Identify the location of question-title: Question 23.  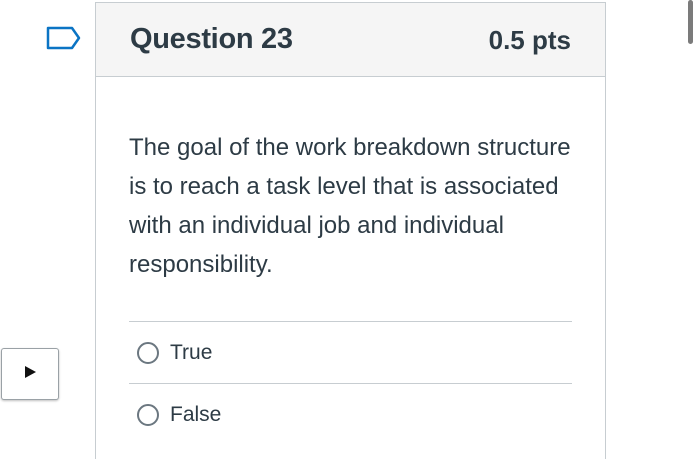
(211, 39).